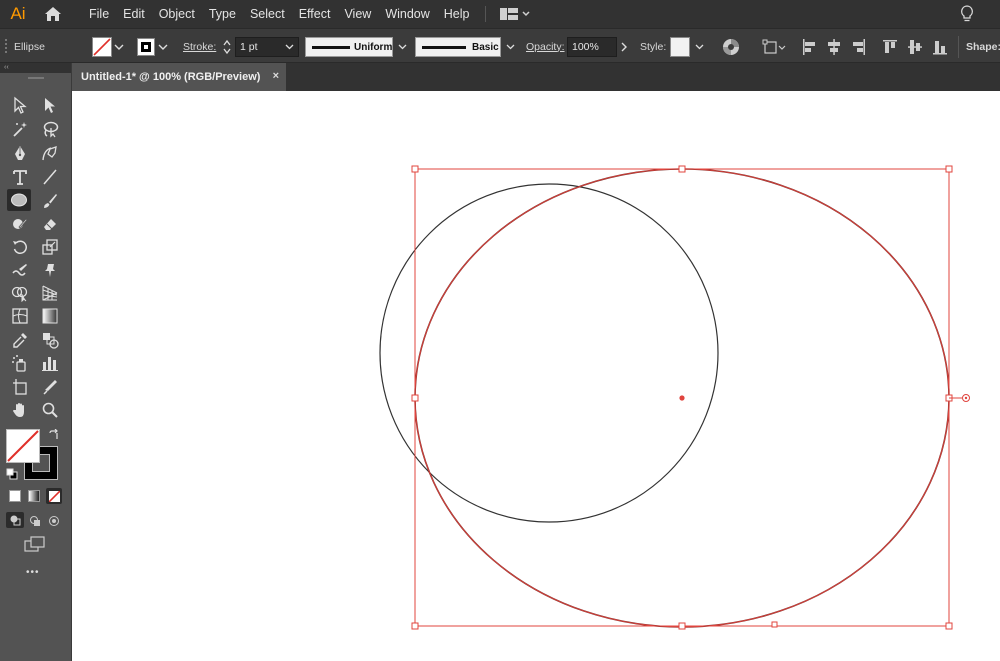 The height and width of the screenshot is (661, 1000). Describe the element at coordinates (29, 46) in the screenshot. I see `selected-tool-name: Ellipse` at that location.